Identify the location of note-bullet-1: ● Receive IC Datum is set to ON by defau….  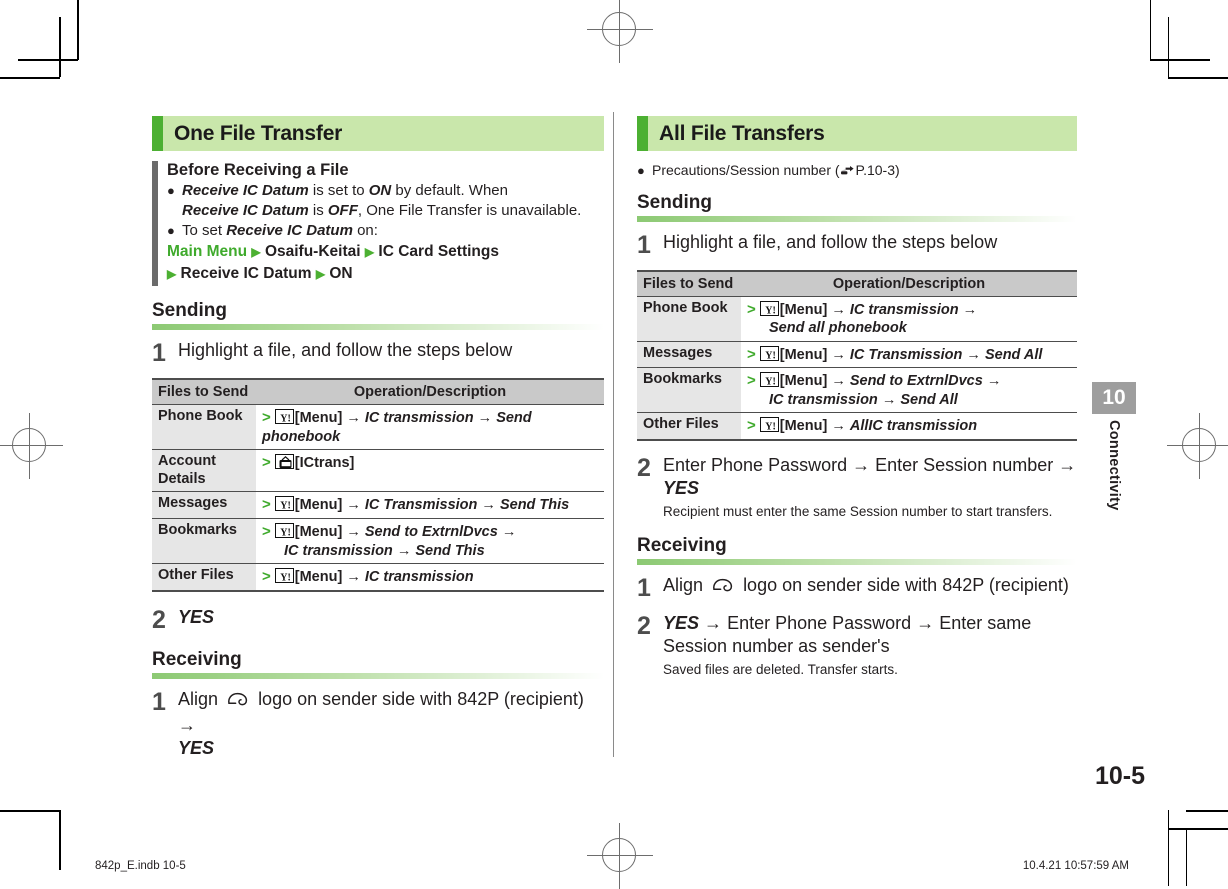
(385, 201).